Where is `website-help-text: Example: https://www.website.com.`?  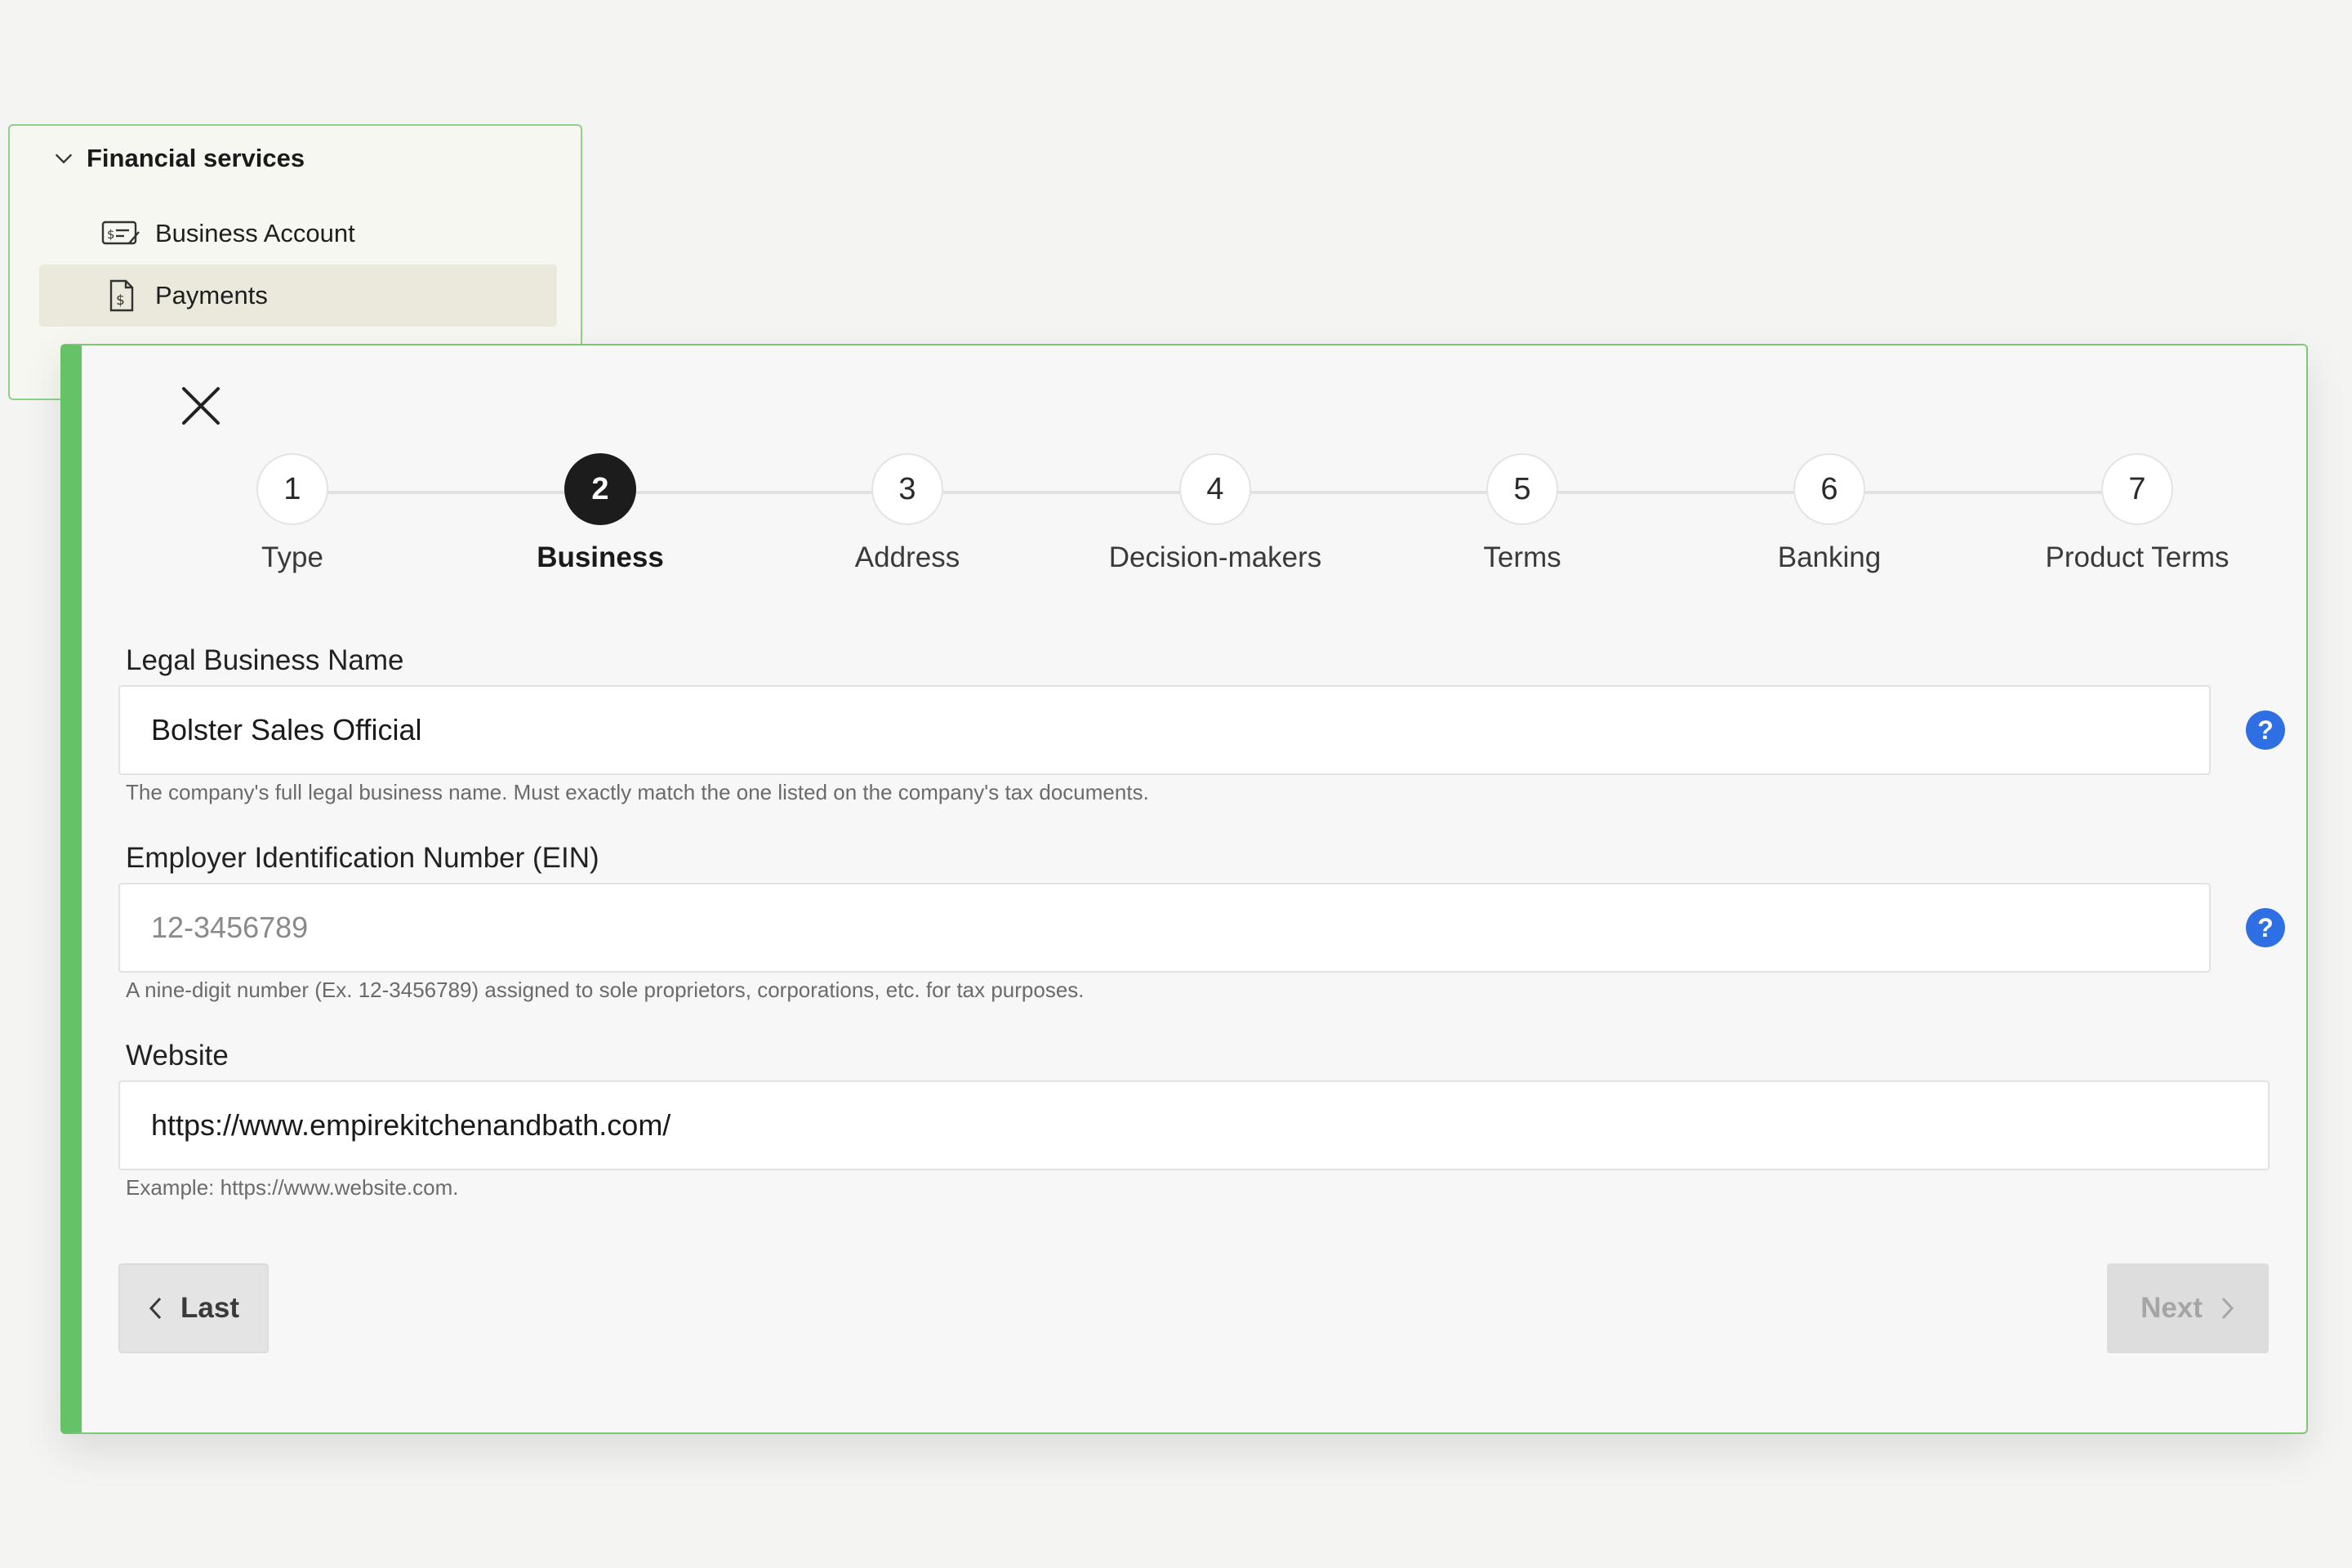
website-help-text: Example: https://www.website.com. is located at coordinates (292, 1187).